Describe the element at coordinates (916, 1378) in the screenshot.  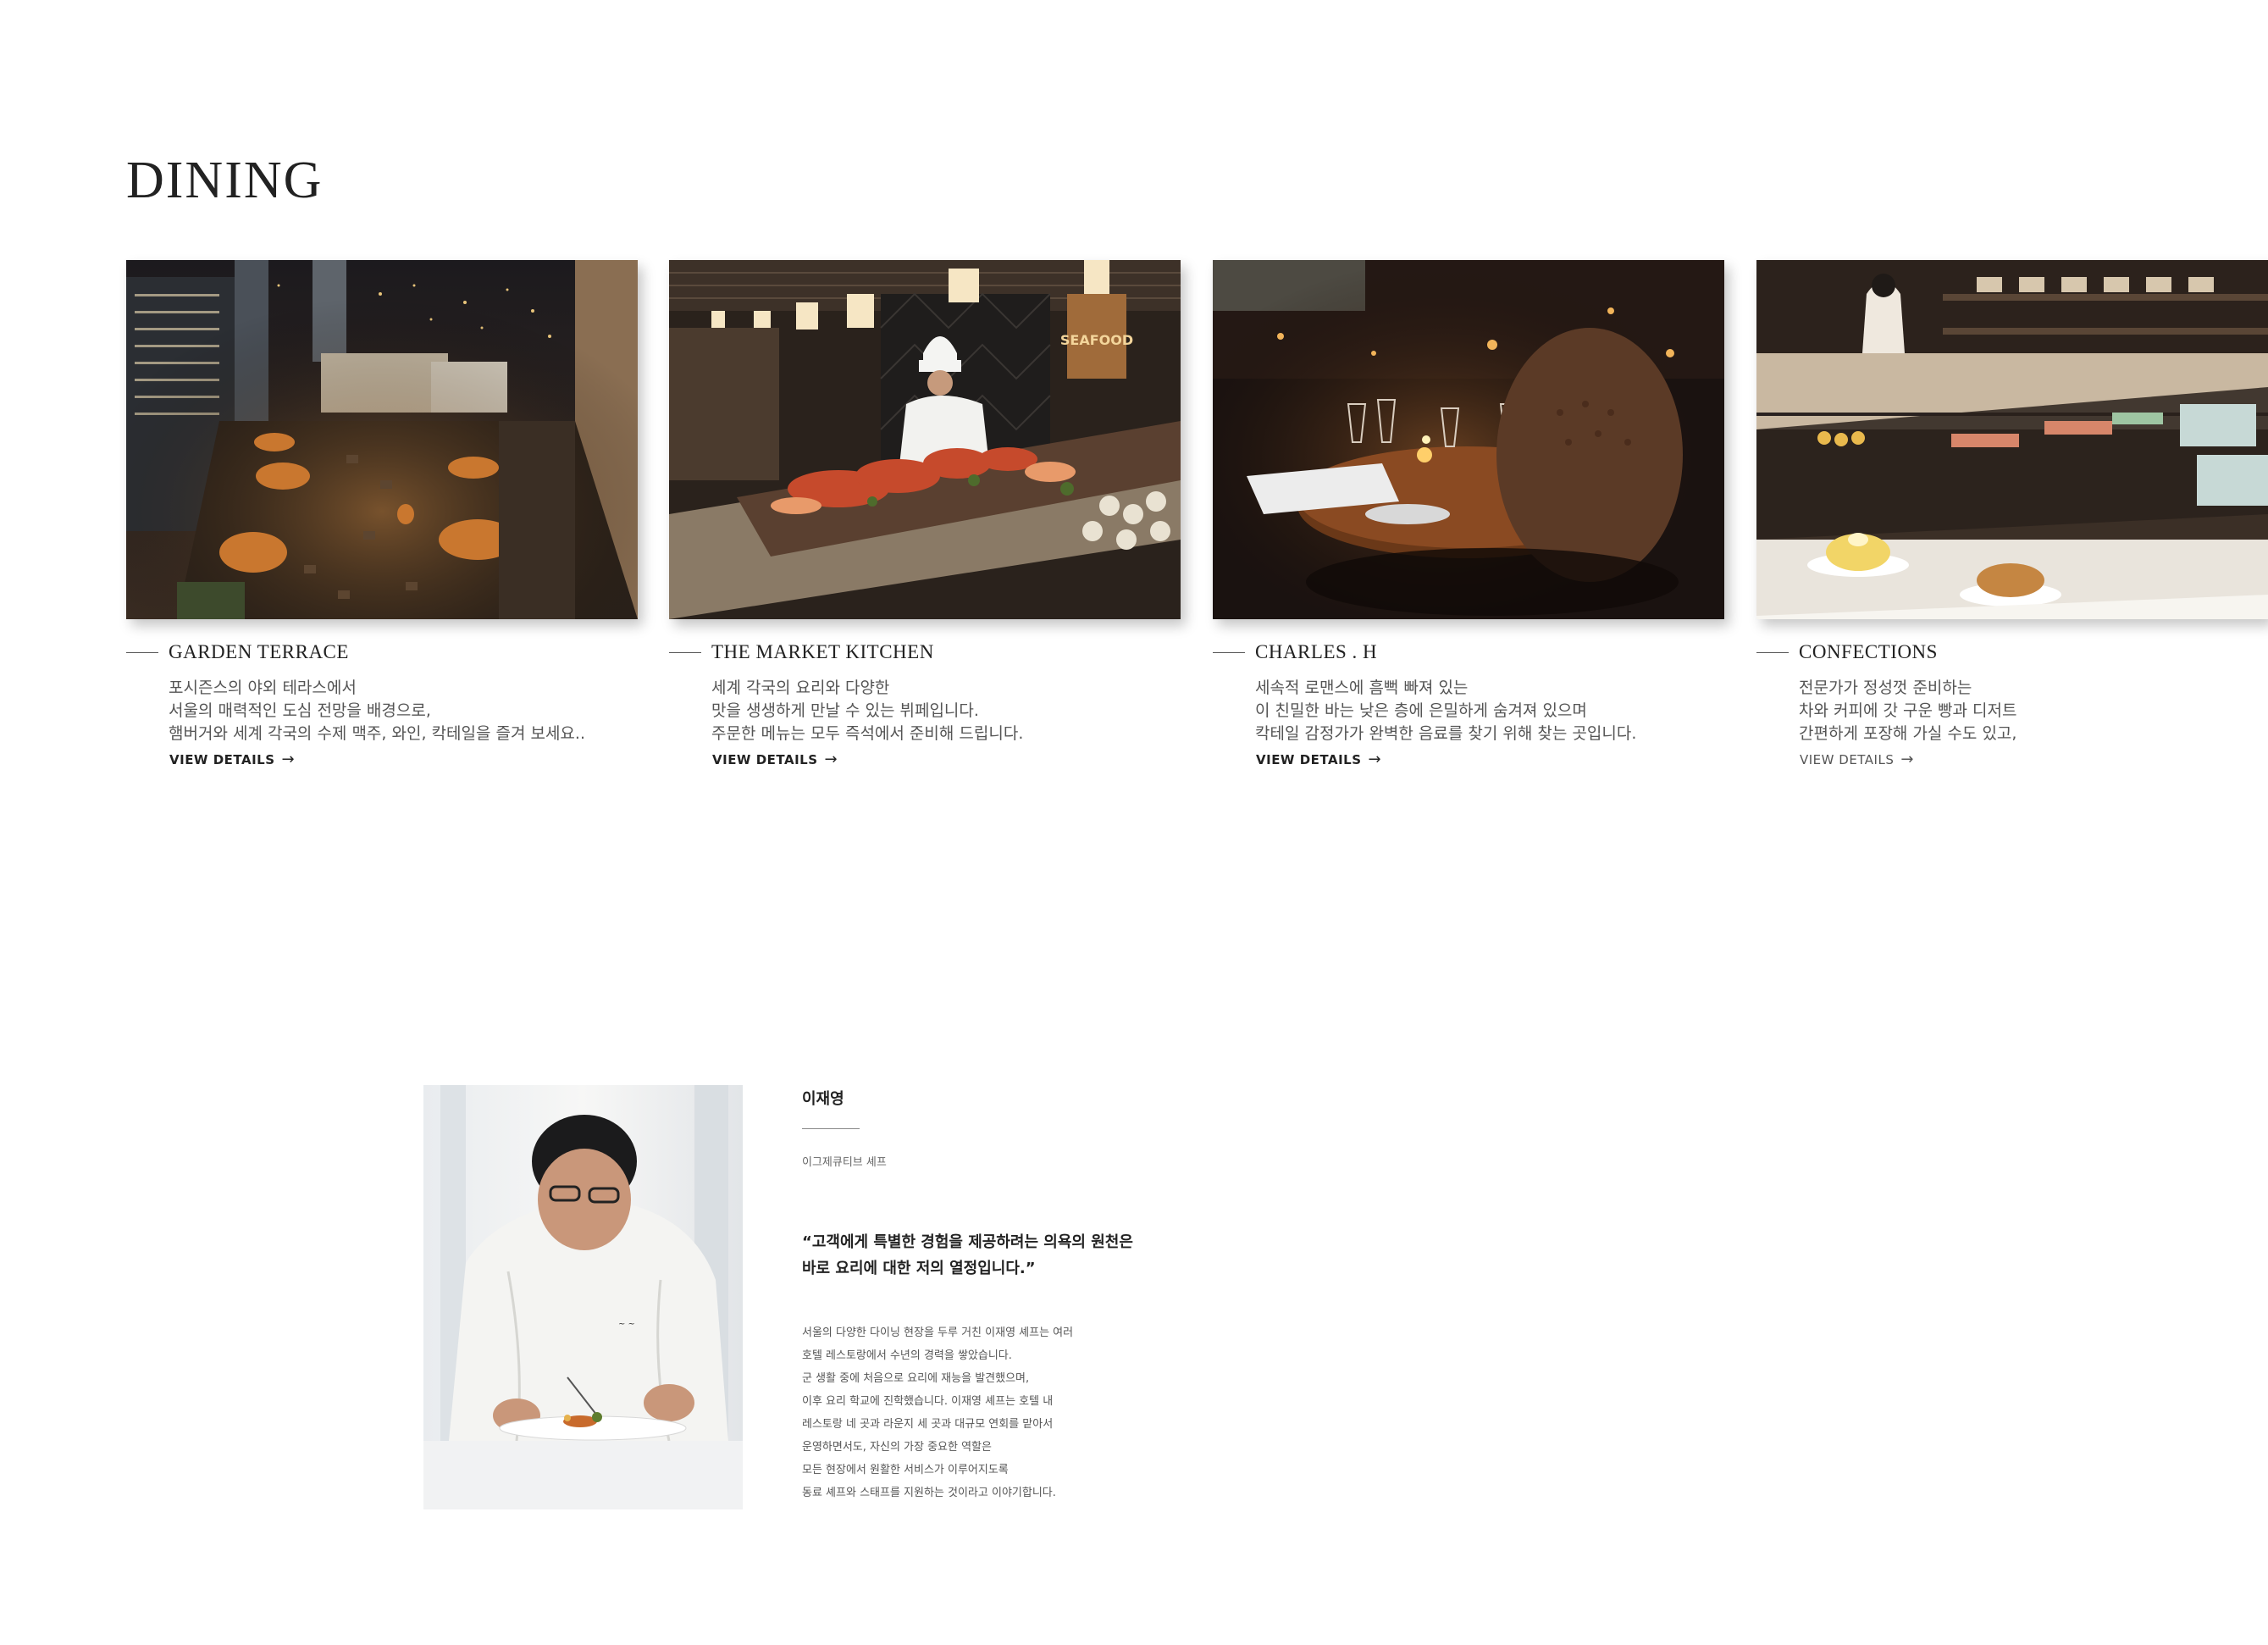
I see `bio-line: 군 생활 중에 처음으로 요리에 재능을 발견했으며,` at that location.